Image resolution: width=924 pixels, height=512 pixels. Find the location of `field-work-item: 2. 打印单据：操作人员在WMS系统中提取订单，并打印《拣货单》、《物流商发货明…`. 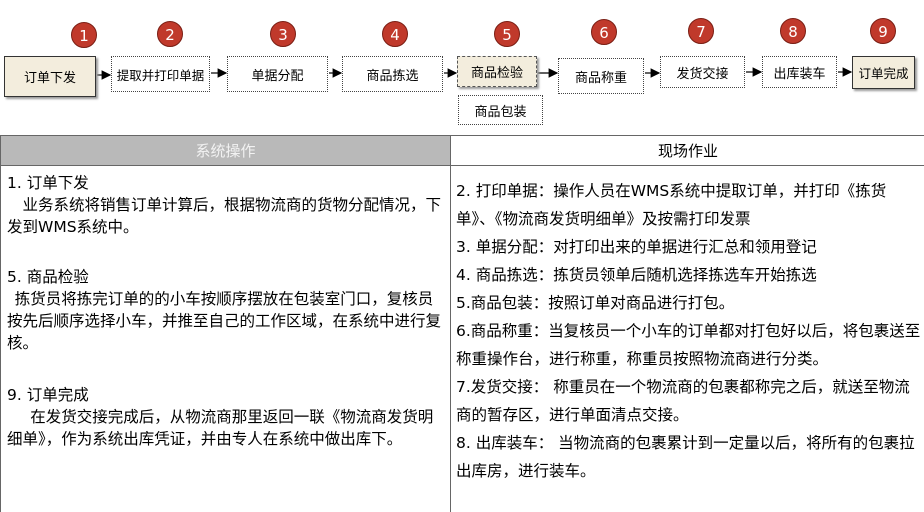

field-work-item: 2. 打印单据：操作人员在WMS系统中提取订单，并打印《拣货单》、《物流商发货明… is located at coordinates (671, 205).